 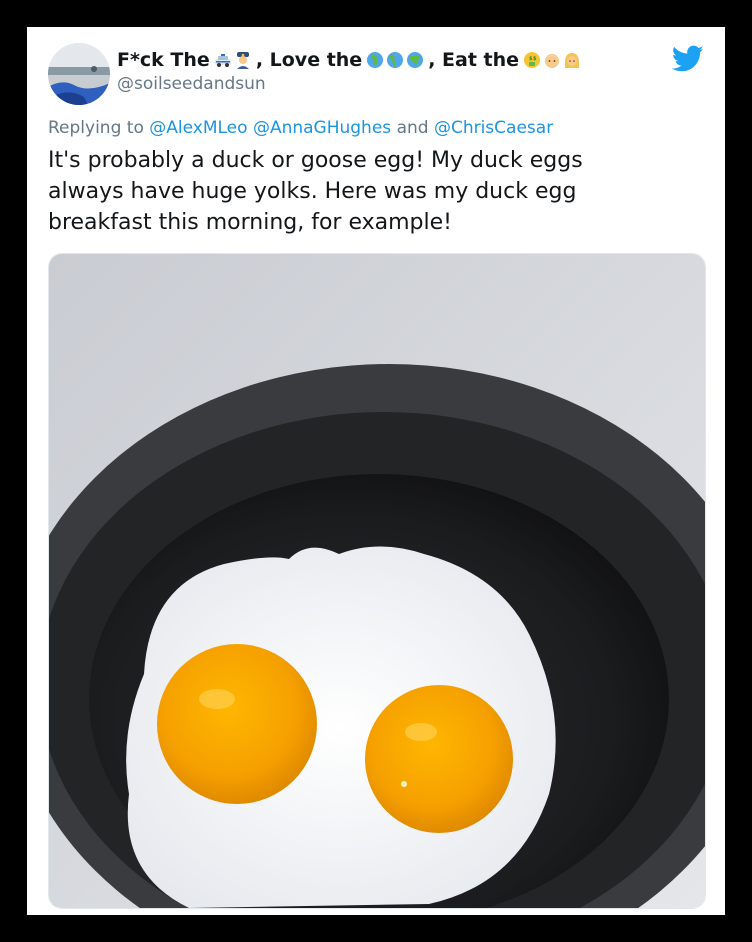 I want to click on twitter-bird-icon, so click(x=687, y=59).